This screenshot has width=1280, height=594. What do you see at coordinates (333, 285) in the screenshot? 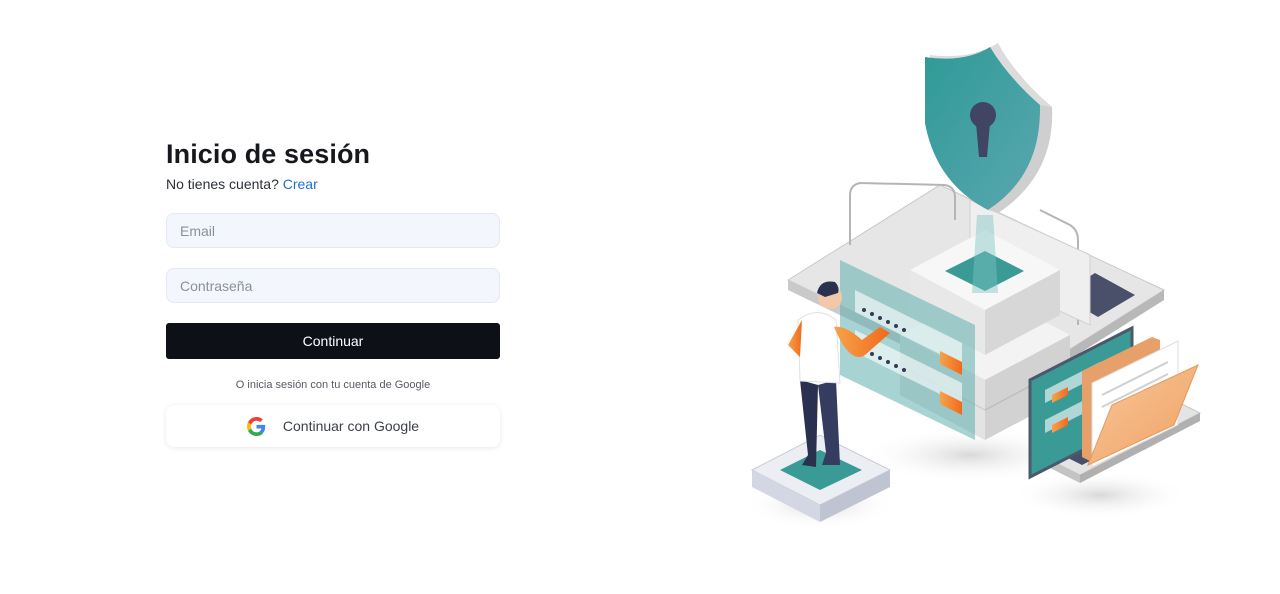
I see `password-field` at bounding box center [333, 285].